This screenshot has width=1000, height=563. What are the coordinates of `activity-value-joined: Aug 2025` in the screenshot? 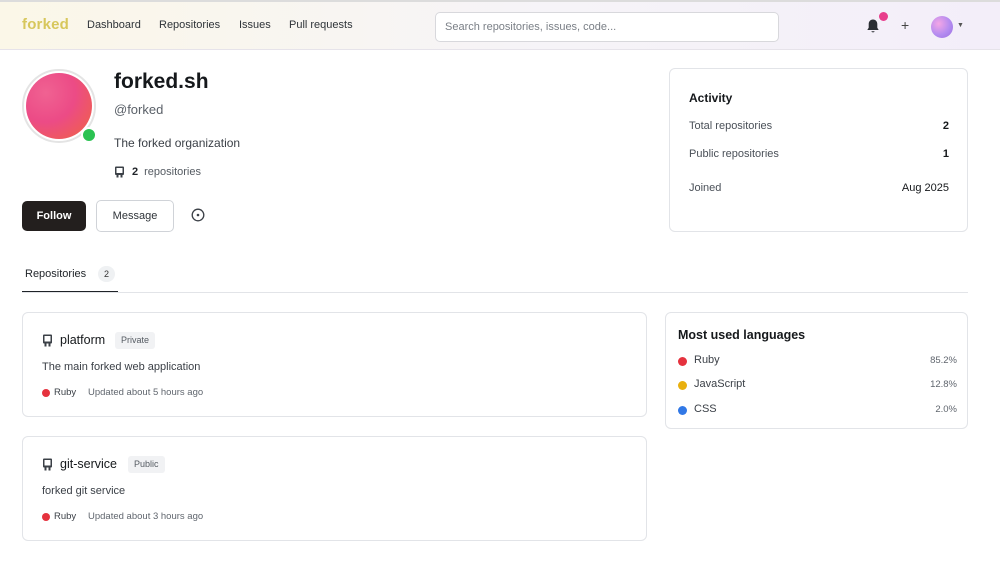 It's located at (925, 188).